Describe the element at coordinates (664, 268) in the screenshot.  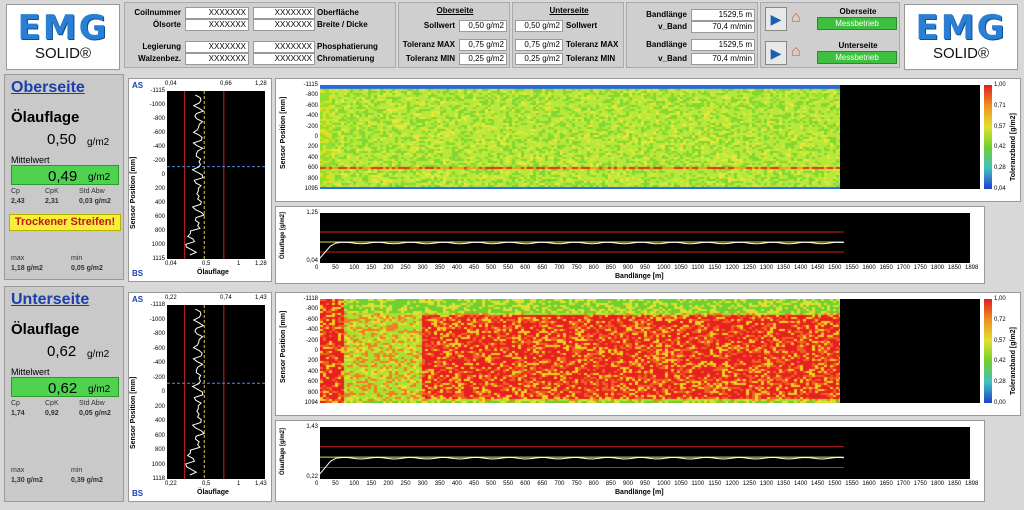
I see `x-tick: 1000` at that location.